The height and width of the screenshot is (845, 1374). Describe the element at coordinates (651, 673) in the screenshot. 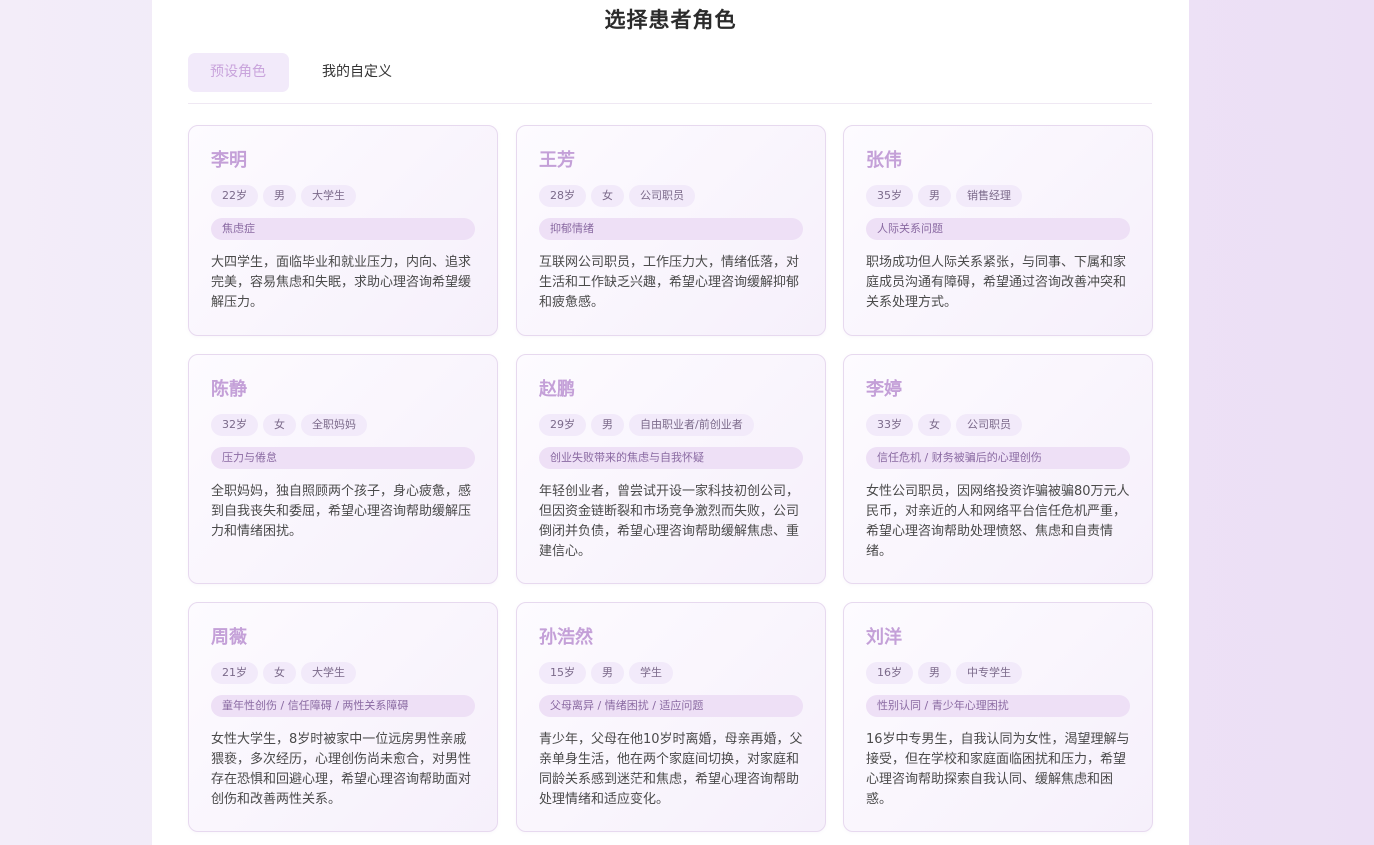

I see `occupation-tag: 学生` at that location.